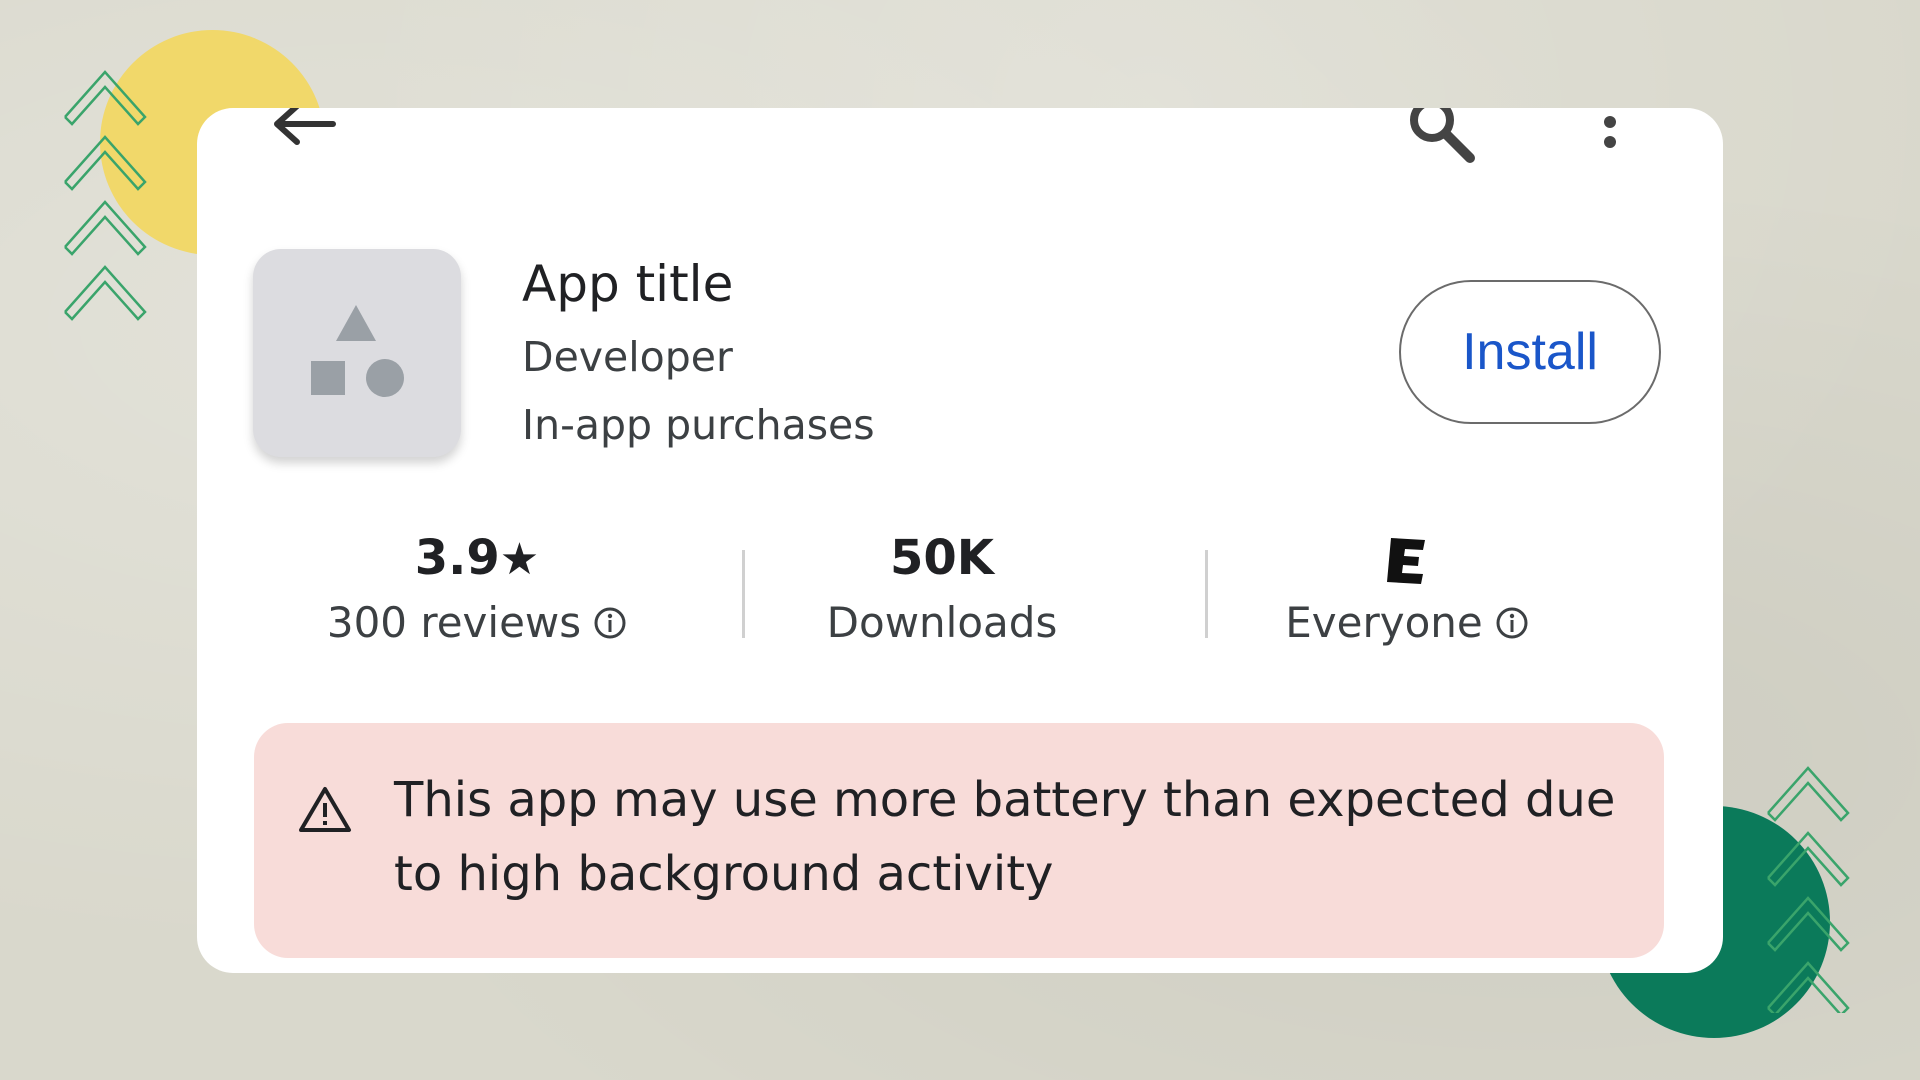  What do you see at coordinates (942, 558) in the screenshot?
I see `downloads-value: 50K` at bounding box center [942, 558].